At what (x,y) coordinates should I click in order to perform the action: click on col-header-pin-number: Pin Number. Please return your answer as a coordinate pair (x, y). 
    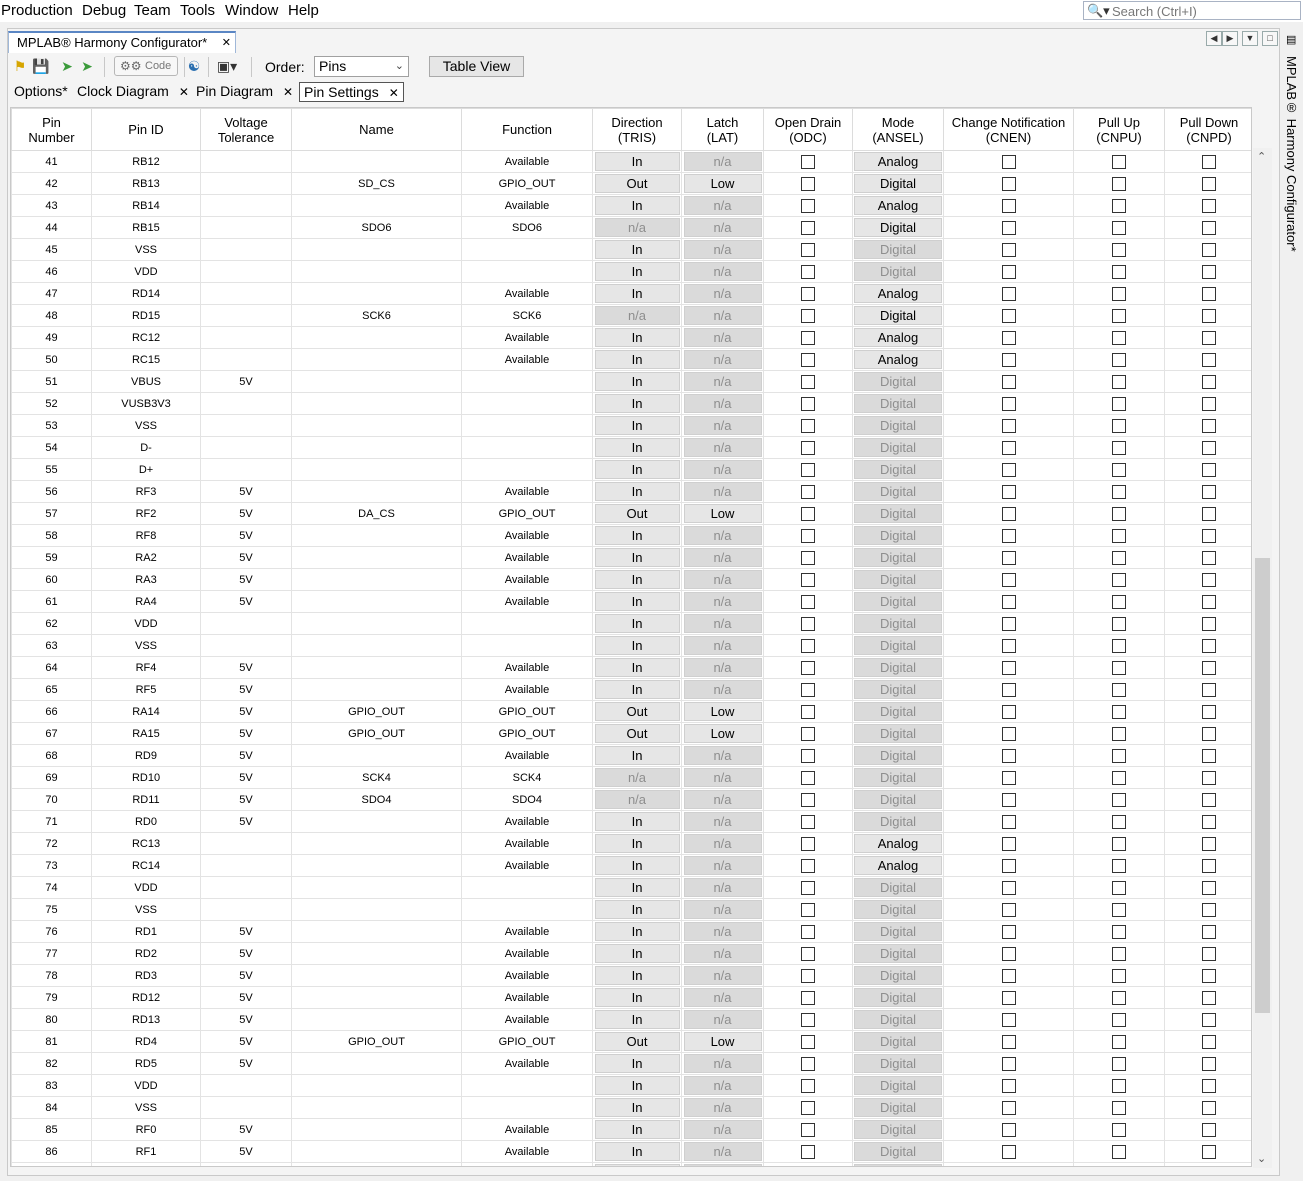
    Looking at the image, I should click on (51, 129).